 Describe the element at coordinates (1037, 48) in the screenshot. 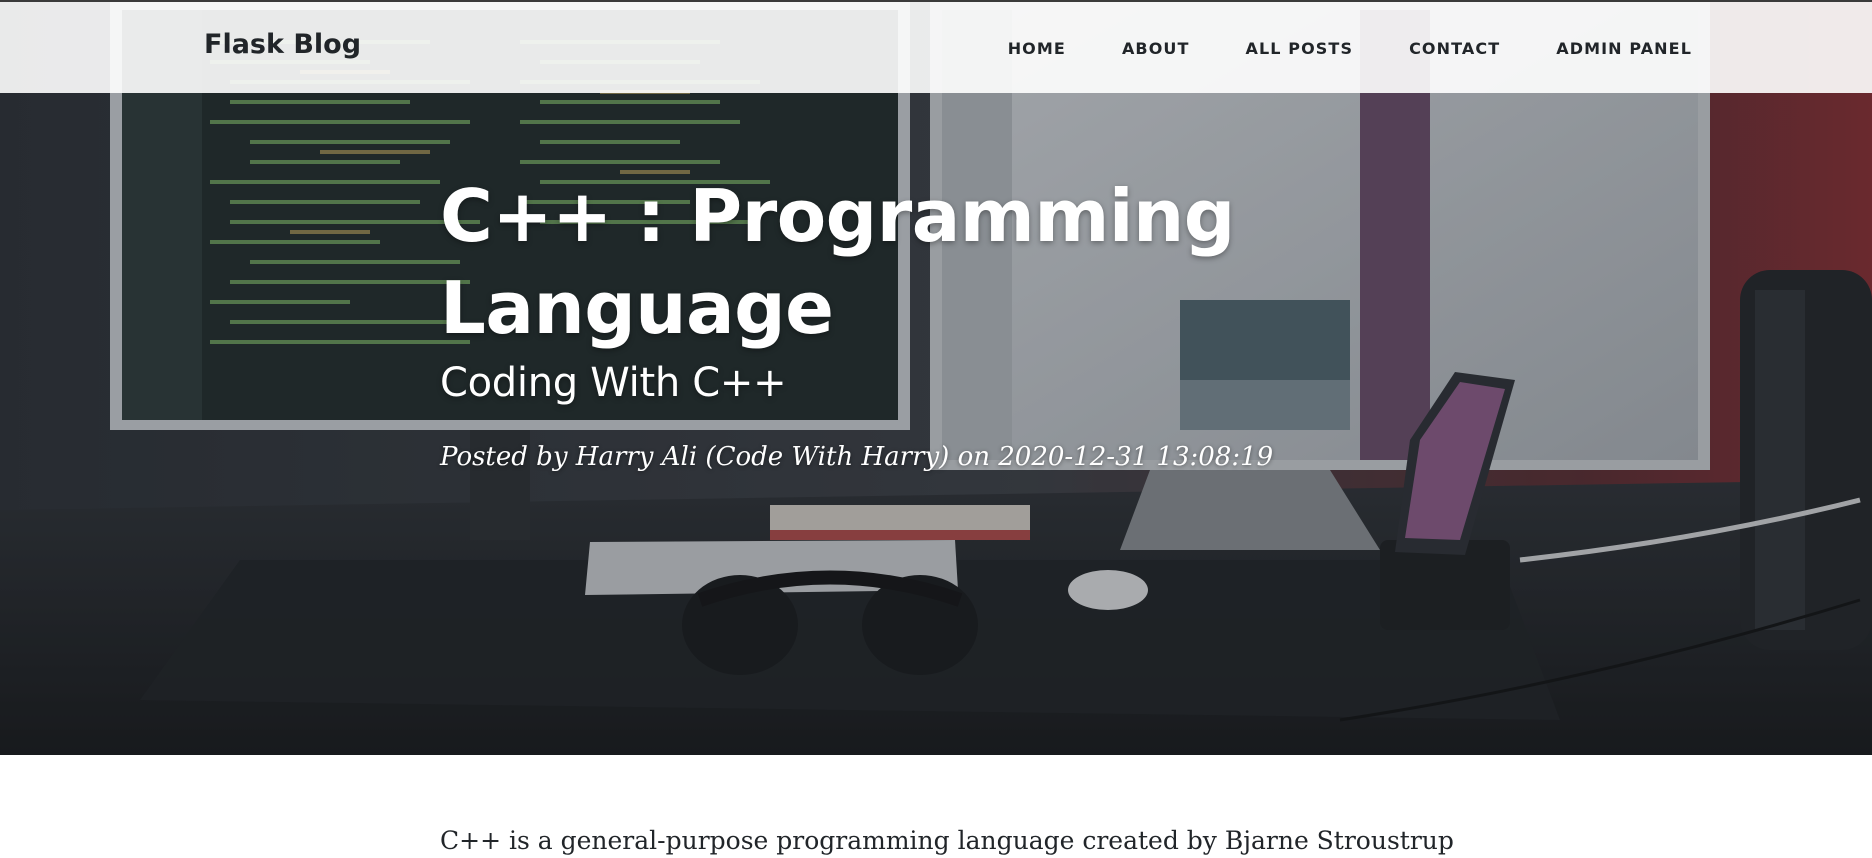

I see `nav-link-home: HOME` at that location.